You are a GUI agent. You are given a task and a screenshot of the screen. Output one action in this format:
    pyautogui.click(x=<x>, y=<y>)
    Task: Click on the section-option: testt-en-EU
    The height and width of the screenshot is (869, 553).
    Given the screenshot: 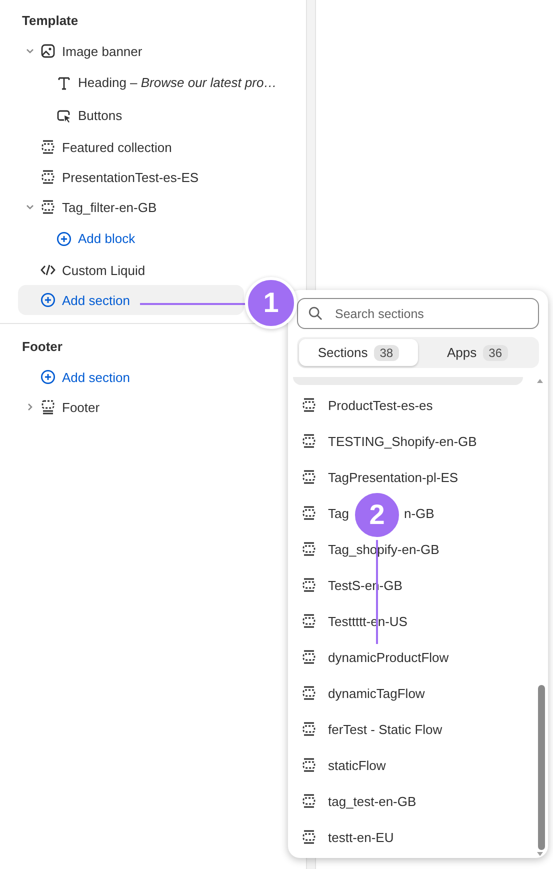 What is the action you would take?
    pyautogui.click(x=361, y=837)
    